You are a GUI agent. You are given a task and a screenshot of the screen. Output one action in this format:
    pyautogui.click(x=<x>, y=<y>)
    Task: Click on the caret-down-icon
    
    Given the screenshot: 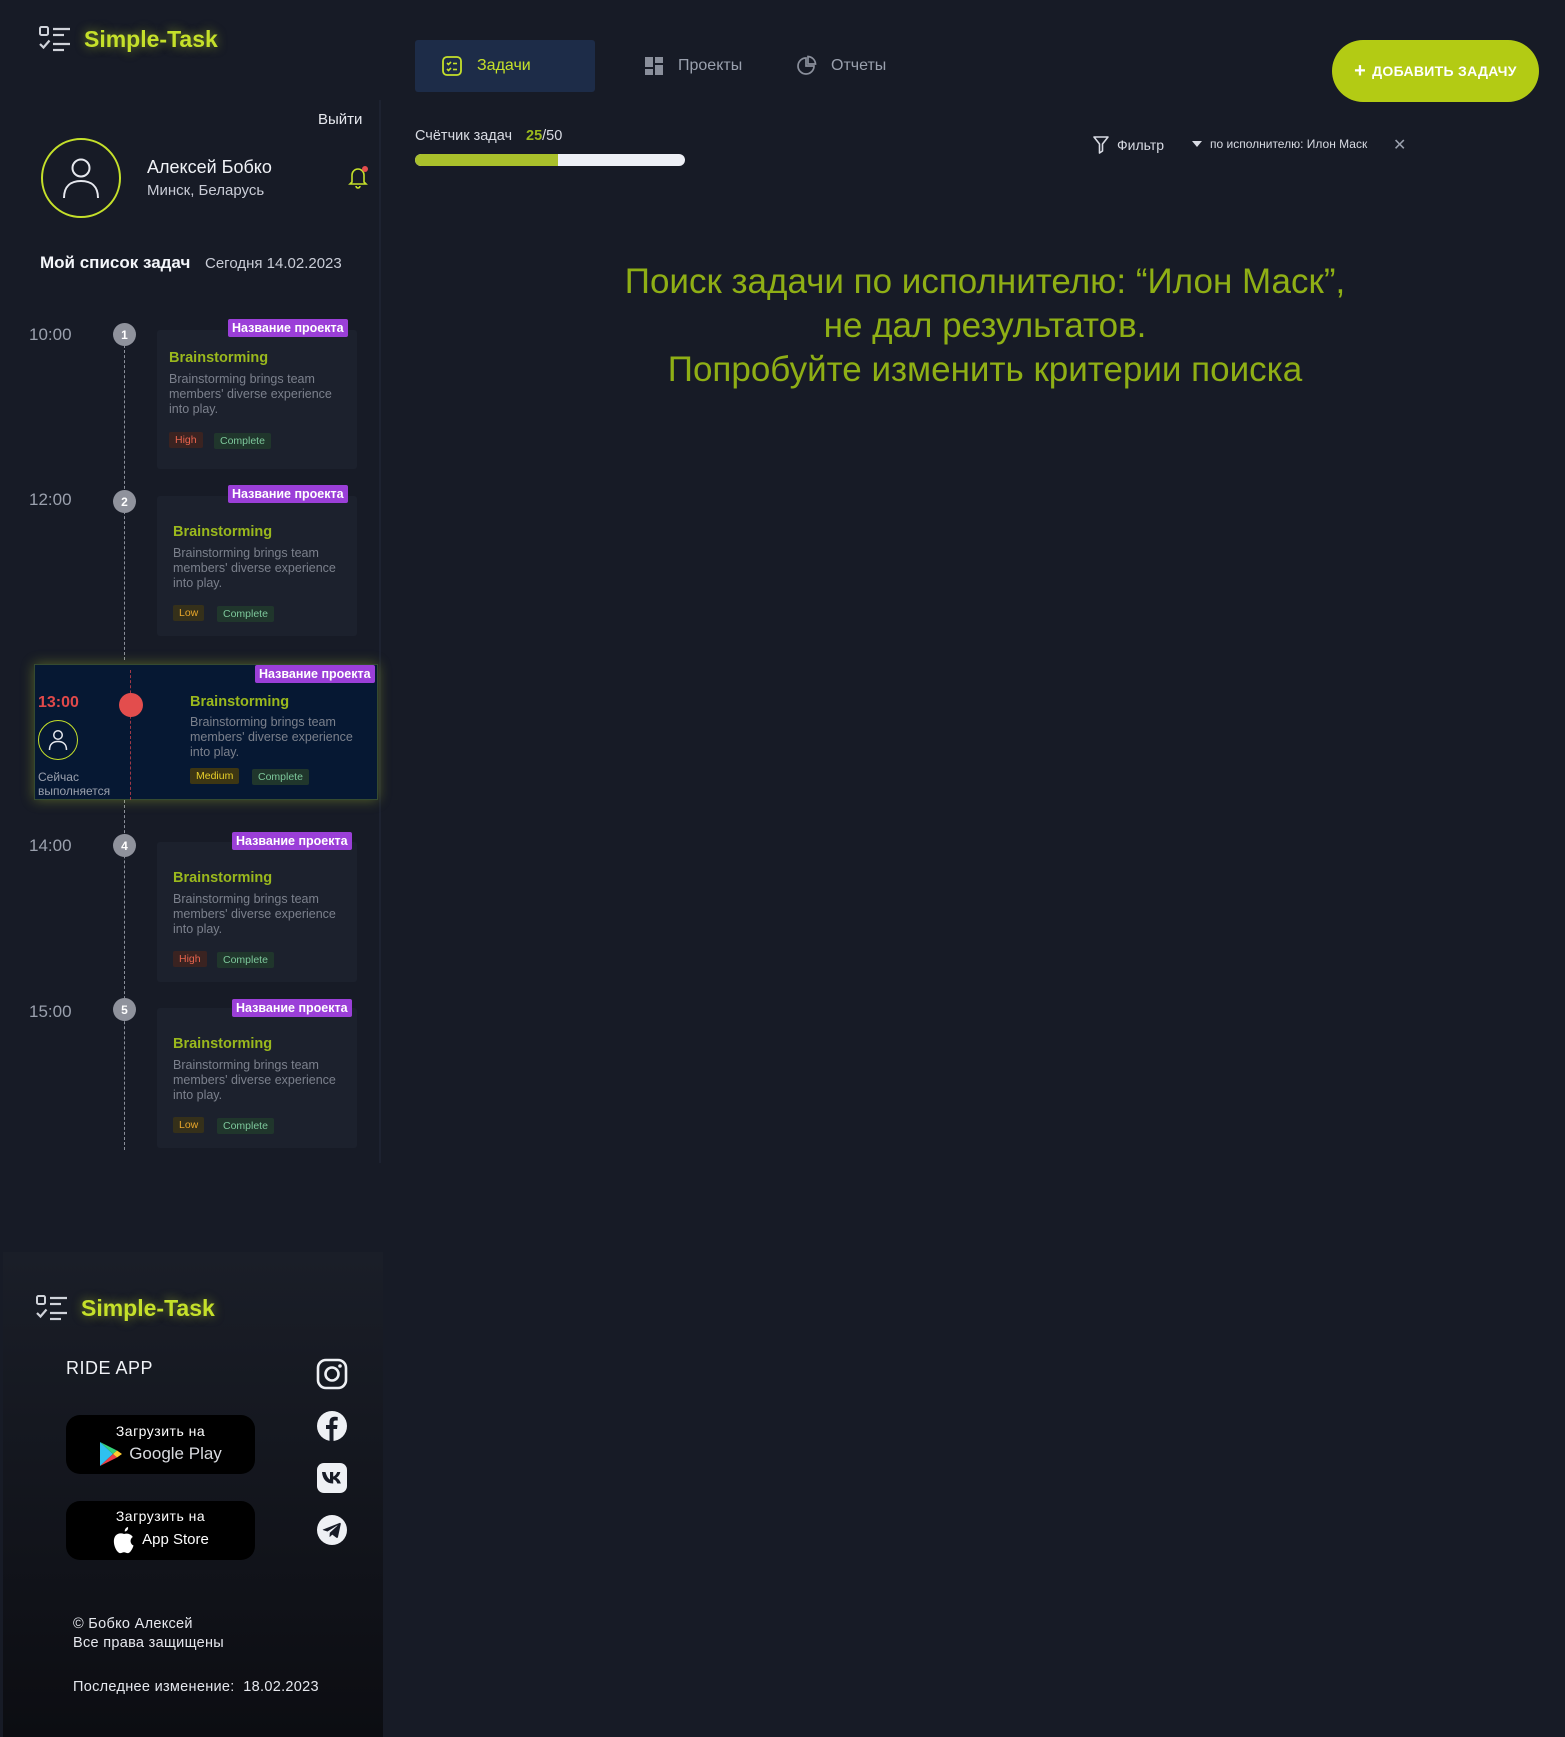 What is the action you would take?
    pyautogui.click(x=1197, y=144)
    